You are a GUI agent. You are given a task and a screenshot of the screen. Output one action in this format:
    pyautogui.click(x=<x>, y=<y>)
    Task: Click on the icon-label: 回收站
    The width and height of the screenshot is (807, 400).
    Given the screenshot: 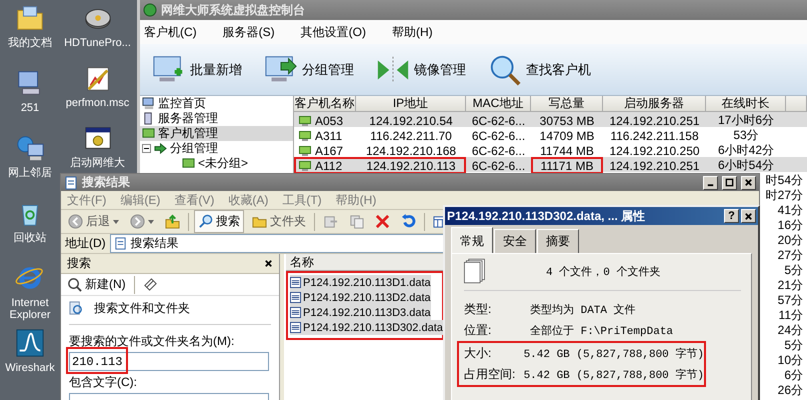 What is the action you would take?
    pyautogui.click(x=30, y=238)
    